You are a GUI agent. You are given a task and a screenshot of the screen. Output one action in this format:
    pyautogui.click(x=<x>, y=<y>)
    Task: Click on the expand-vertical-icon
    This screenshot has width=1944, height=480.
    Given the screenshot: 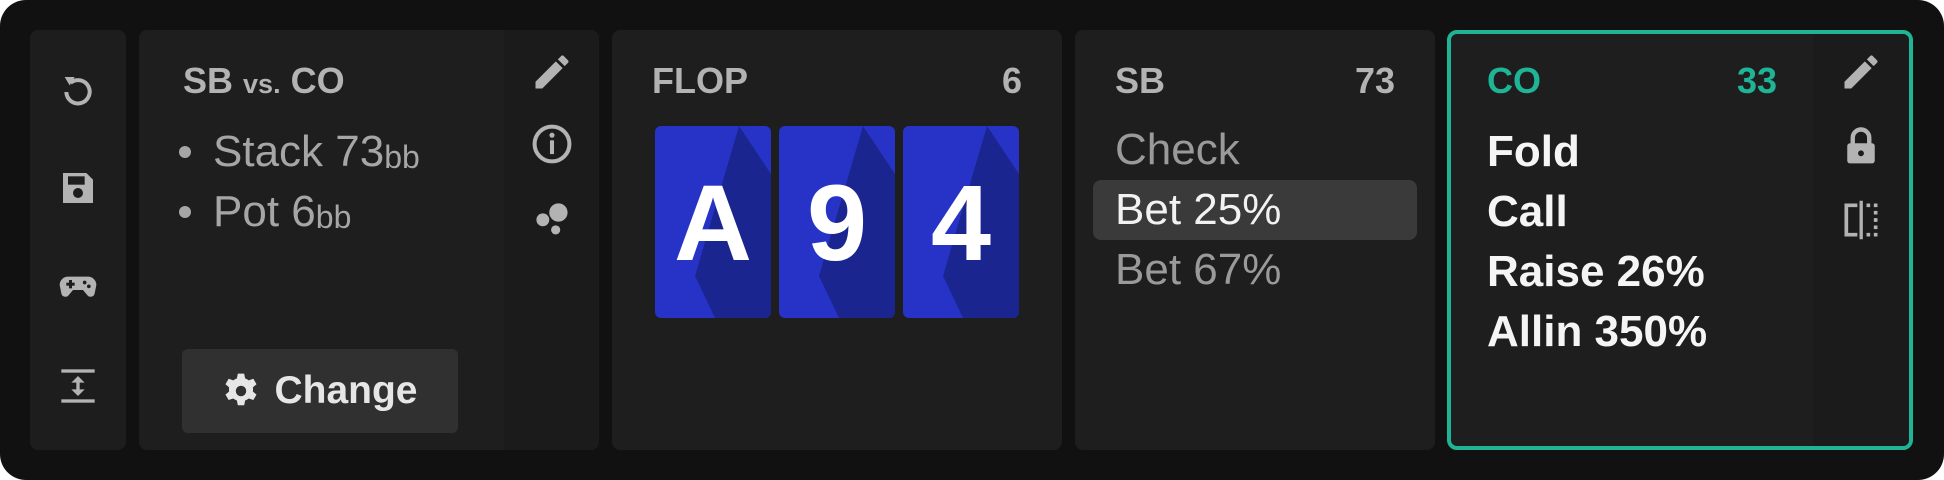 What is the action you would take?
    pyautogui.click(x=78, y=386)
    